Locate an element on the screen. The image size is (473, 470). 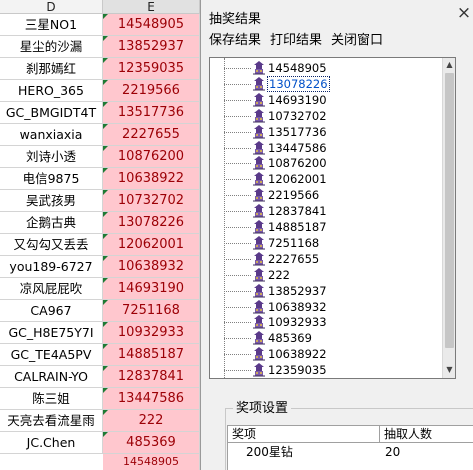
cell-name: HERO_365 is located at coordinates (51, 91).